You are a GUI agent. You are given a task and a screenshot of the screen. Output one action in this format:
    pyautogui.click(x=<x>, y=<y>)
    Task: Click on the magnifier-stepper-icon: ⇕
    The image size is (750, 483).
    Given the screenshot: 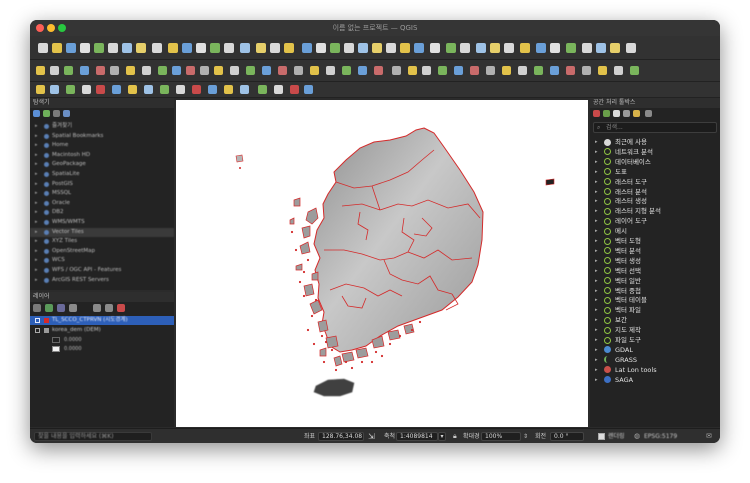 What is the action you would take?
    pyautogui.click(x=525, y=436)
    